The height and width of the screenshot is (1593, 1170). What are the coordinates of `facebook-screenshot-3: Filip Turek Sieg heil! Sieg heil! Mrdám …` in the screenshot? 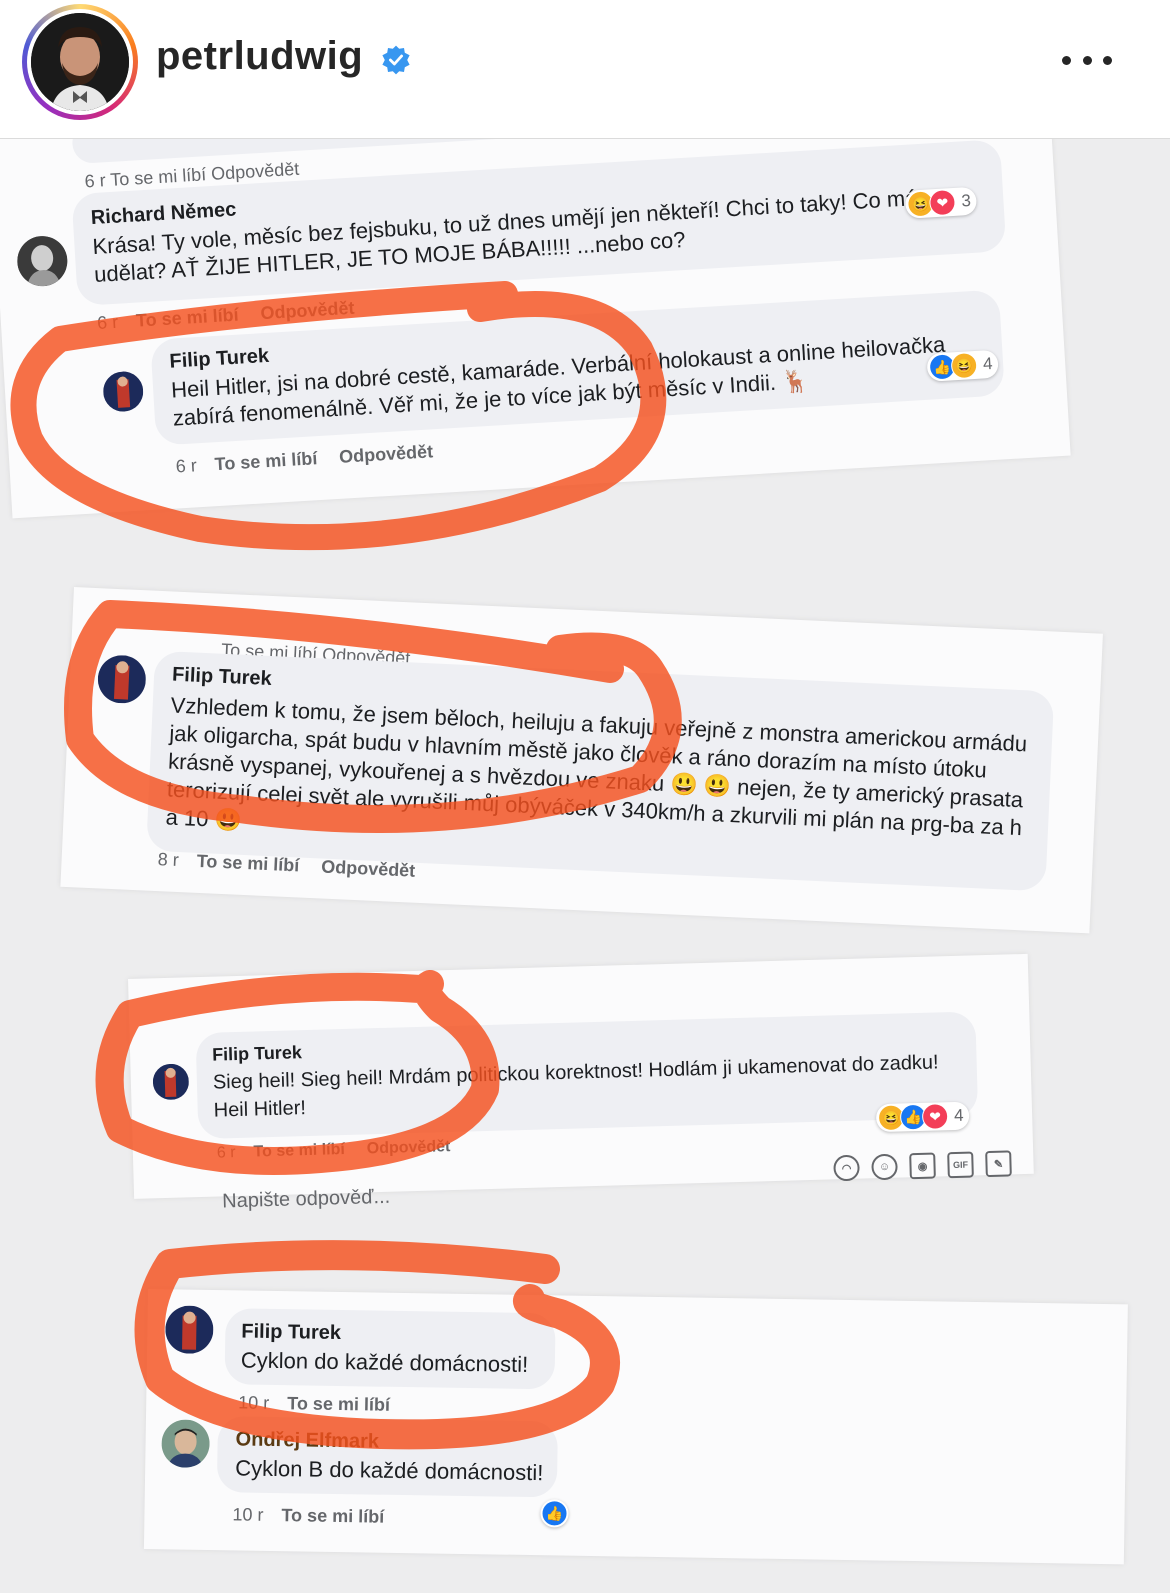 It's located at (581, 1082).